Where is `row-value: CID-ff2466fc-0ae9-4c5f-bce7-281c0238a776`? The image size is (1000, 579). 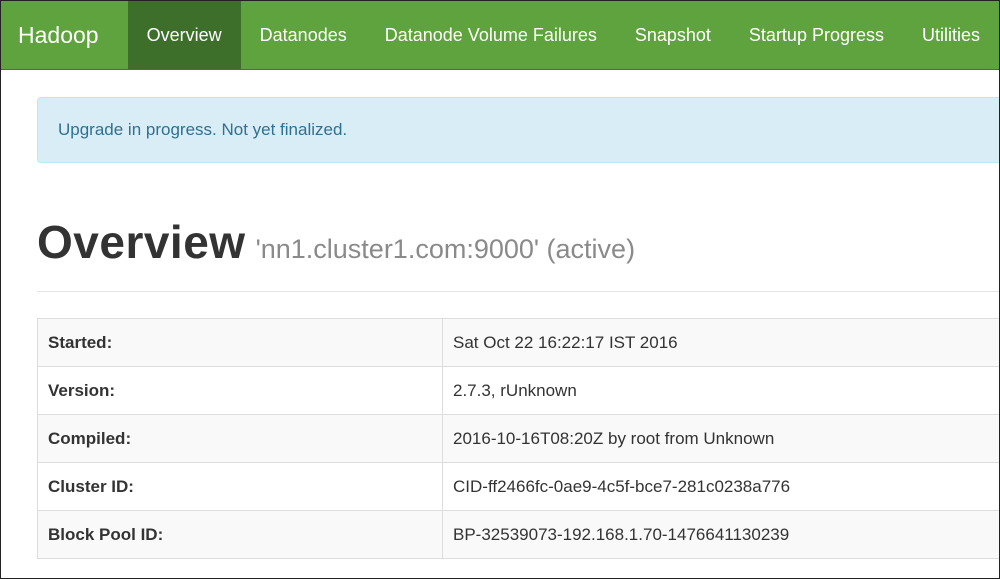
row-value: CID-ff2466fc-0ae9-4c5f-bce7-281c0238a776 is located at coordinates (720, 486).